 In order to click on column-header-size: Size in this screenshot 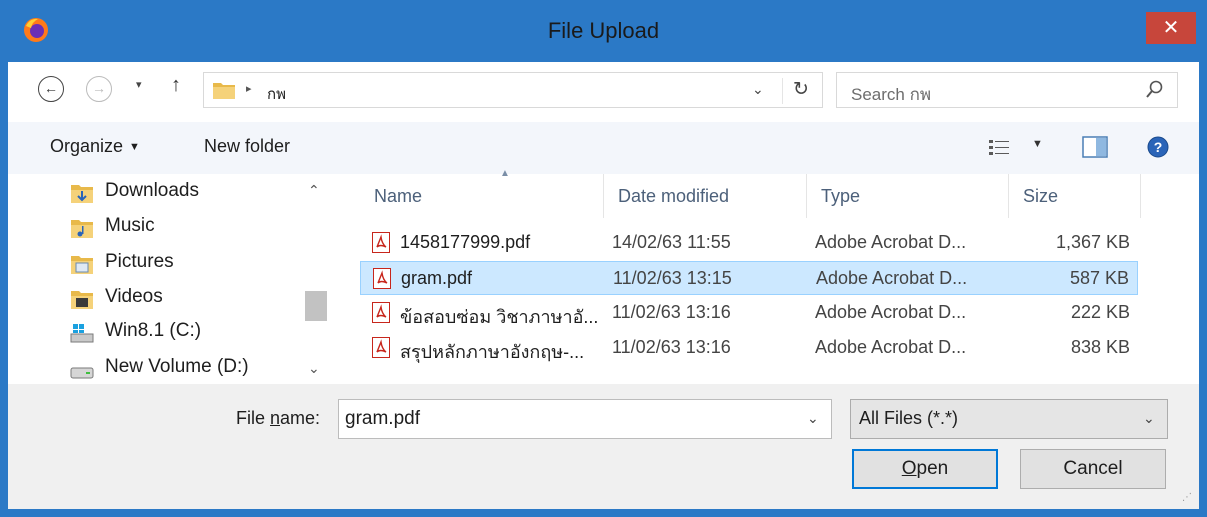, I will do `click(1075, 196)`.